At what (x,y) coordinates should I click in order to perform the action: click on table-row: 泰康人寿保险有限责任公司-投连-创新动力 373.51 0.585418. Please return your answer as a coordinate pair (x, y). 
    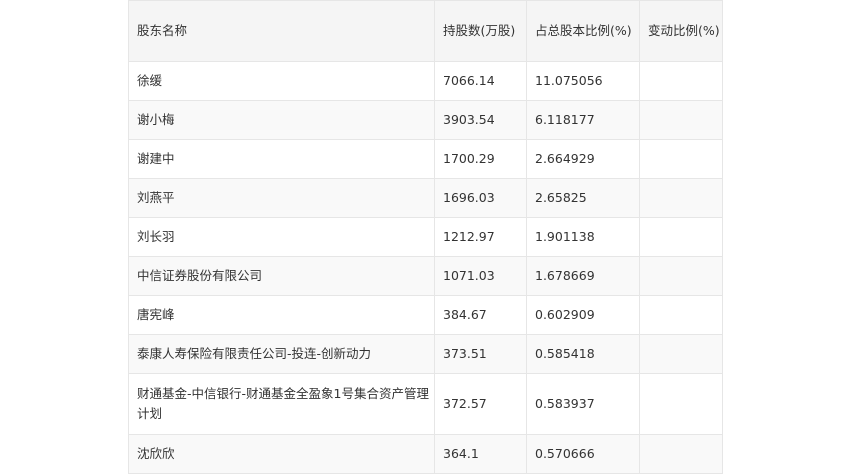
    Looking at the image, I should click on (425, 354).